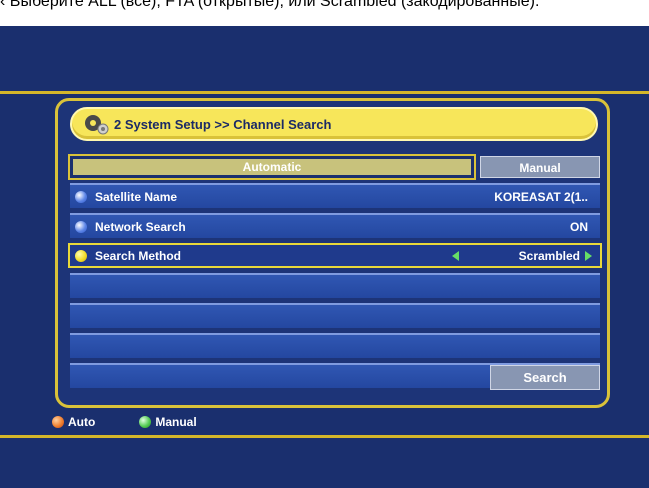 The width and height of the screenshot is (649, 488). Describe the element at coordinates (335, 376) in the screenshot. I see `search-row: Search` at that location.